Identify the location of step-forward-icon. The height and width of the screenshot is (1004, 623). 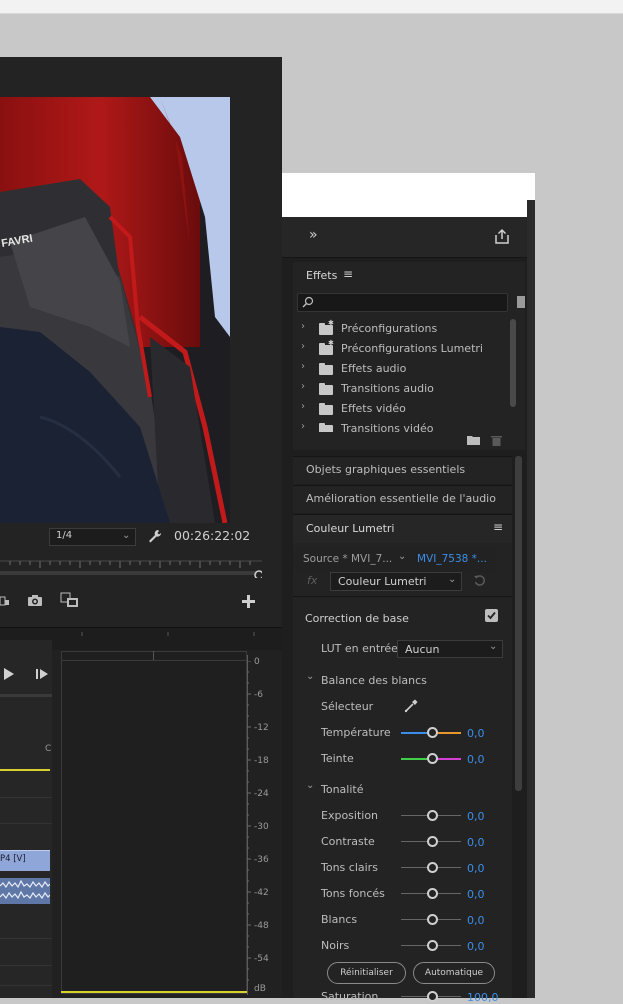
(43, 674).